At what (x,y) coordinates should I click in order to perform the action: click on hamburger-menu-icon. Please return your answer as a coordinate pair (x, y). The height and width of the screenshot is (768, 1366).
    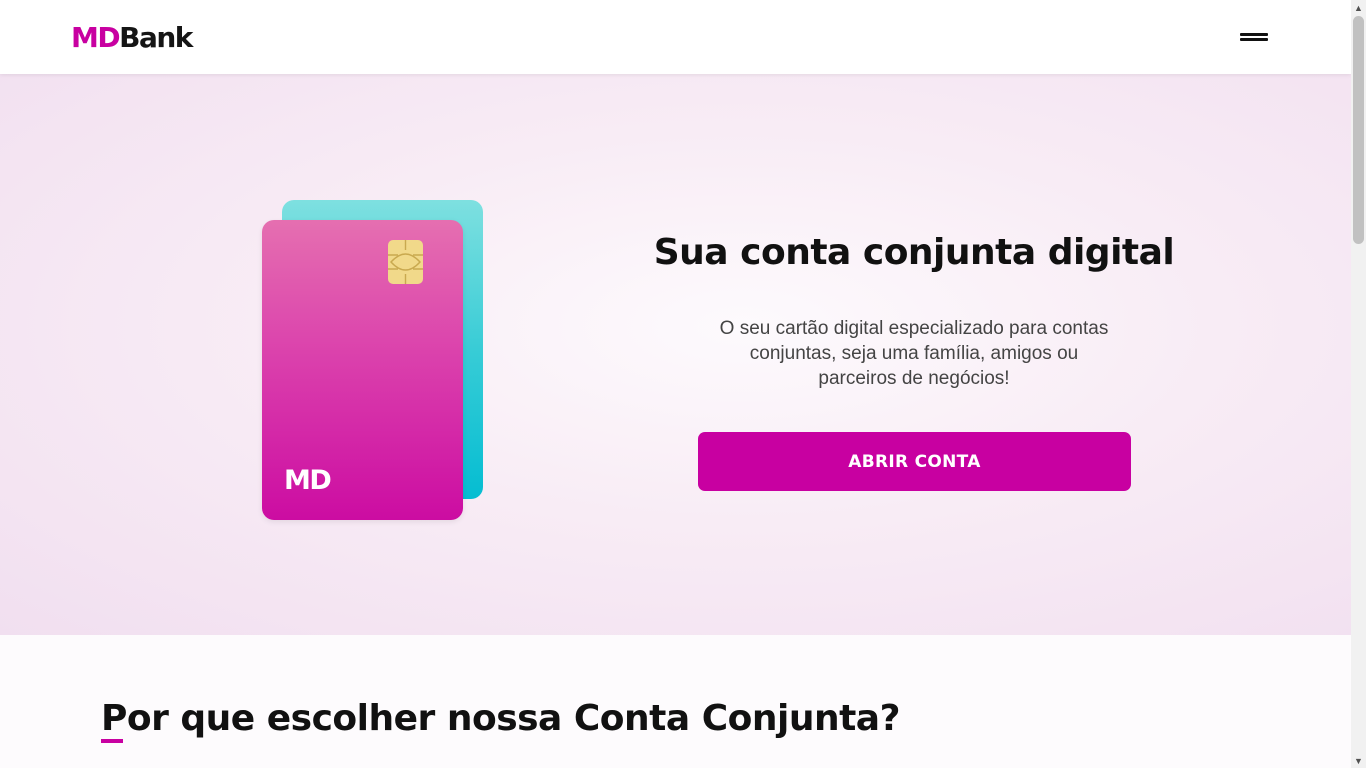
    Looking at the image, I should click on (1254, 37).